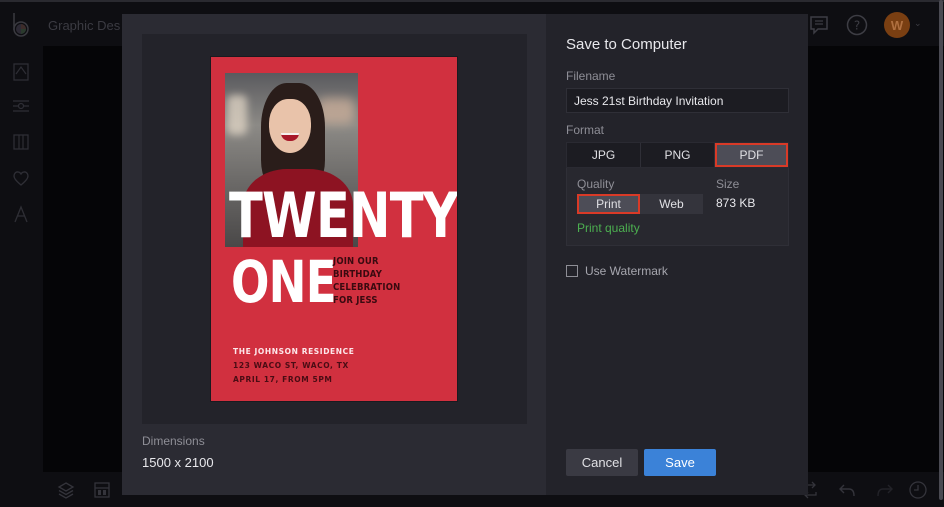 The image size is (944, 507). Describe the element at coordinates (608, 204) in the screenshot. I see `quality-print-button: Print` at that location.